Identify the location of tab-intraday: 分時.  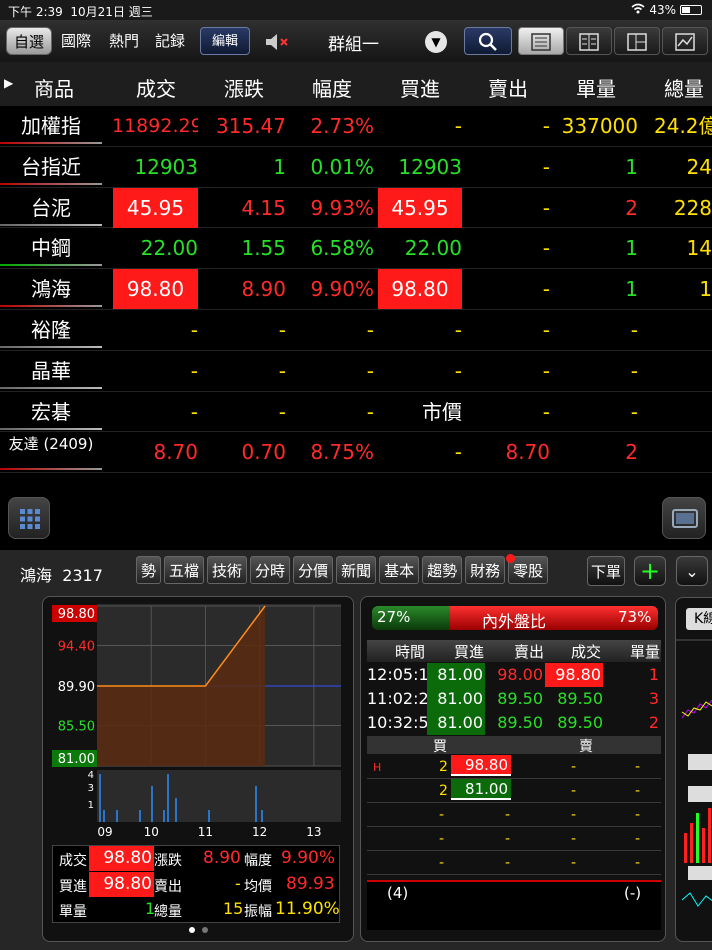
(270, 570).